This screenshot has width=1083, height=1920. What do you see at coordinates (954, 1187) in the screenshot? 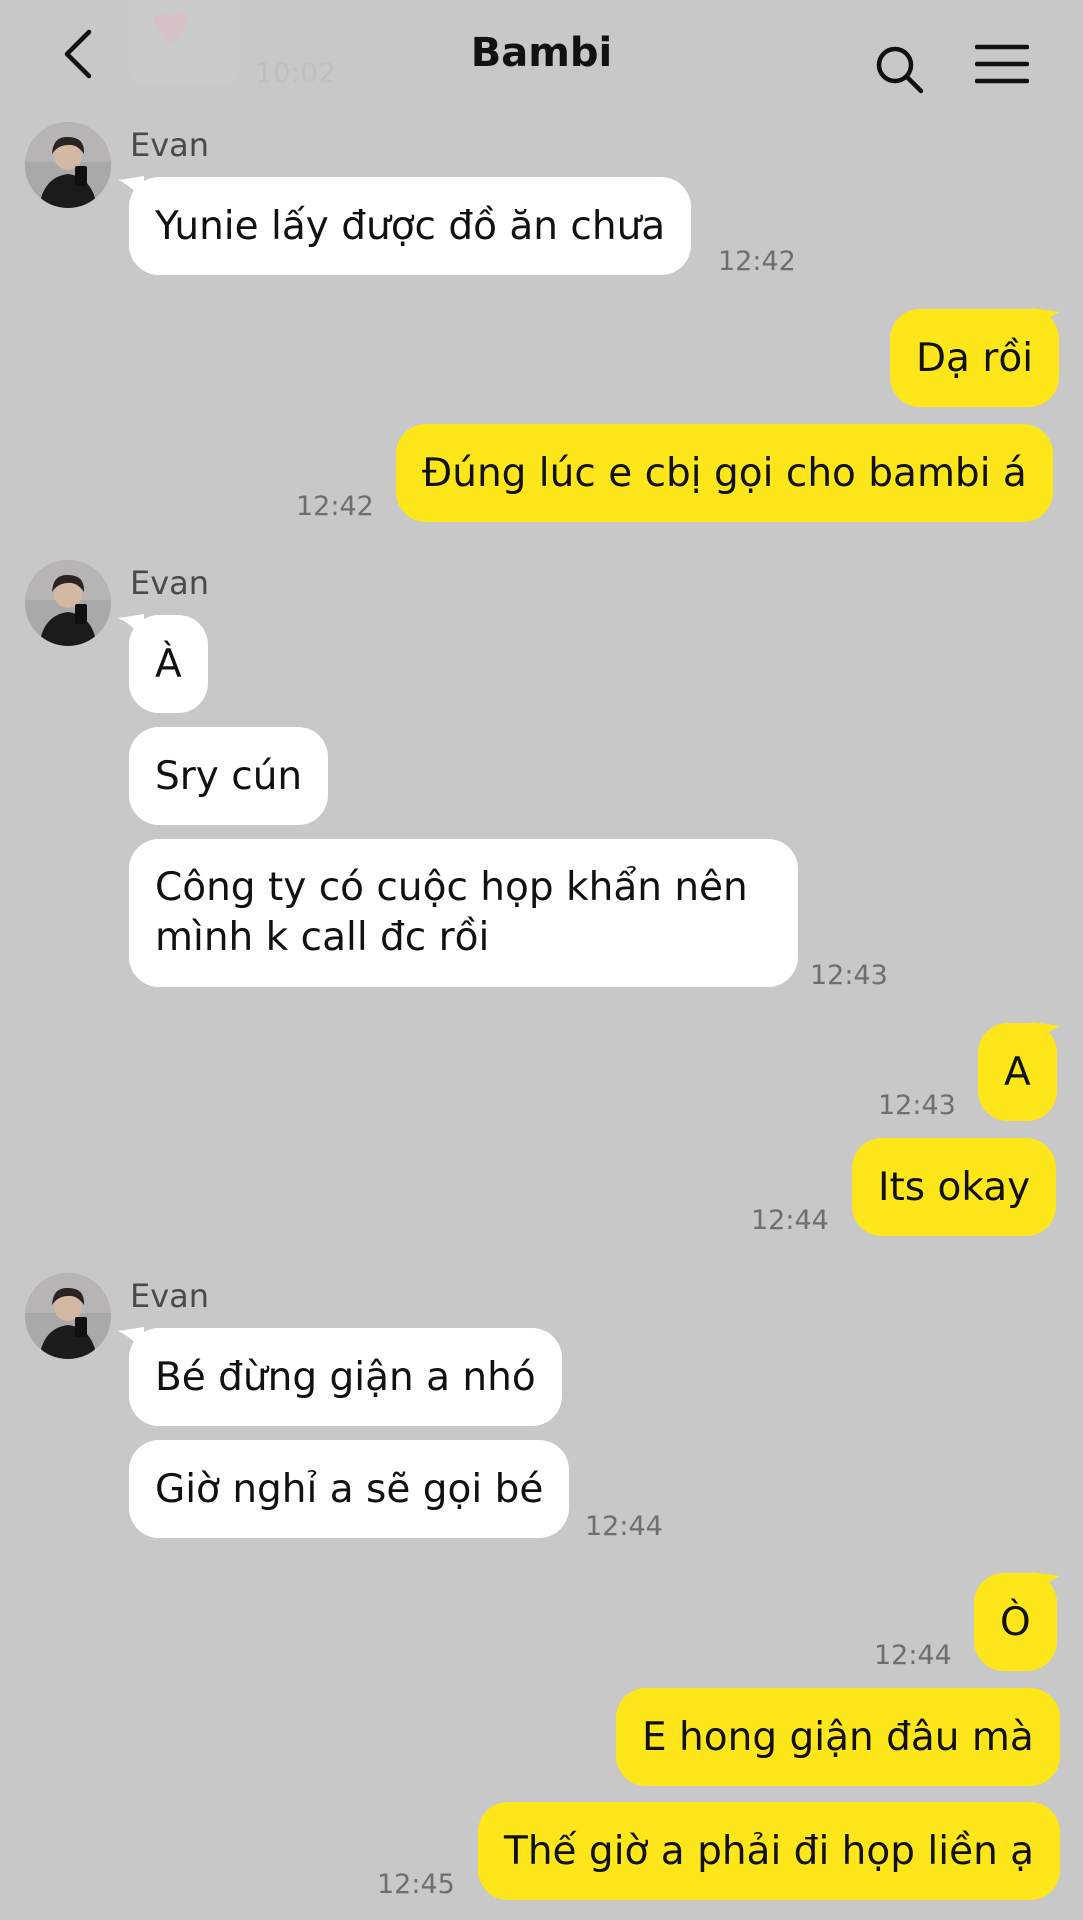
I see `message-bubble: Its okay` at bounding box center [954, 1187].